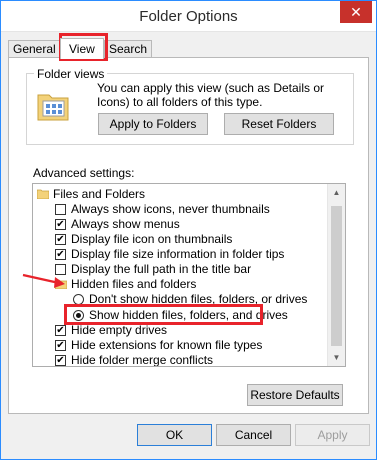 The width and height of the screenshot is (377, 460). I want to click on list-item-label: Hide extensions for known file types, so click(167, 345).